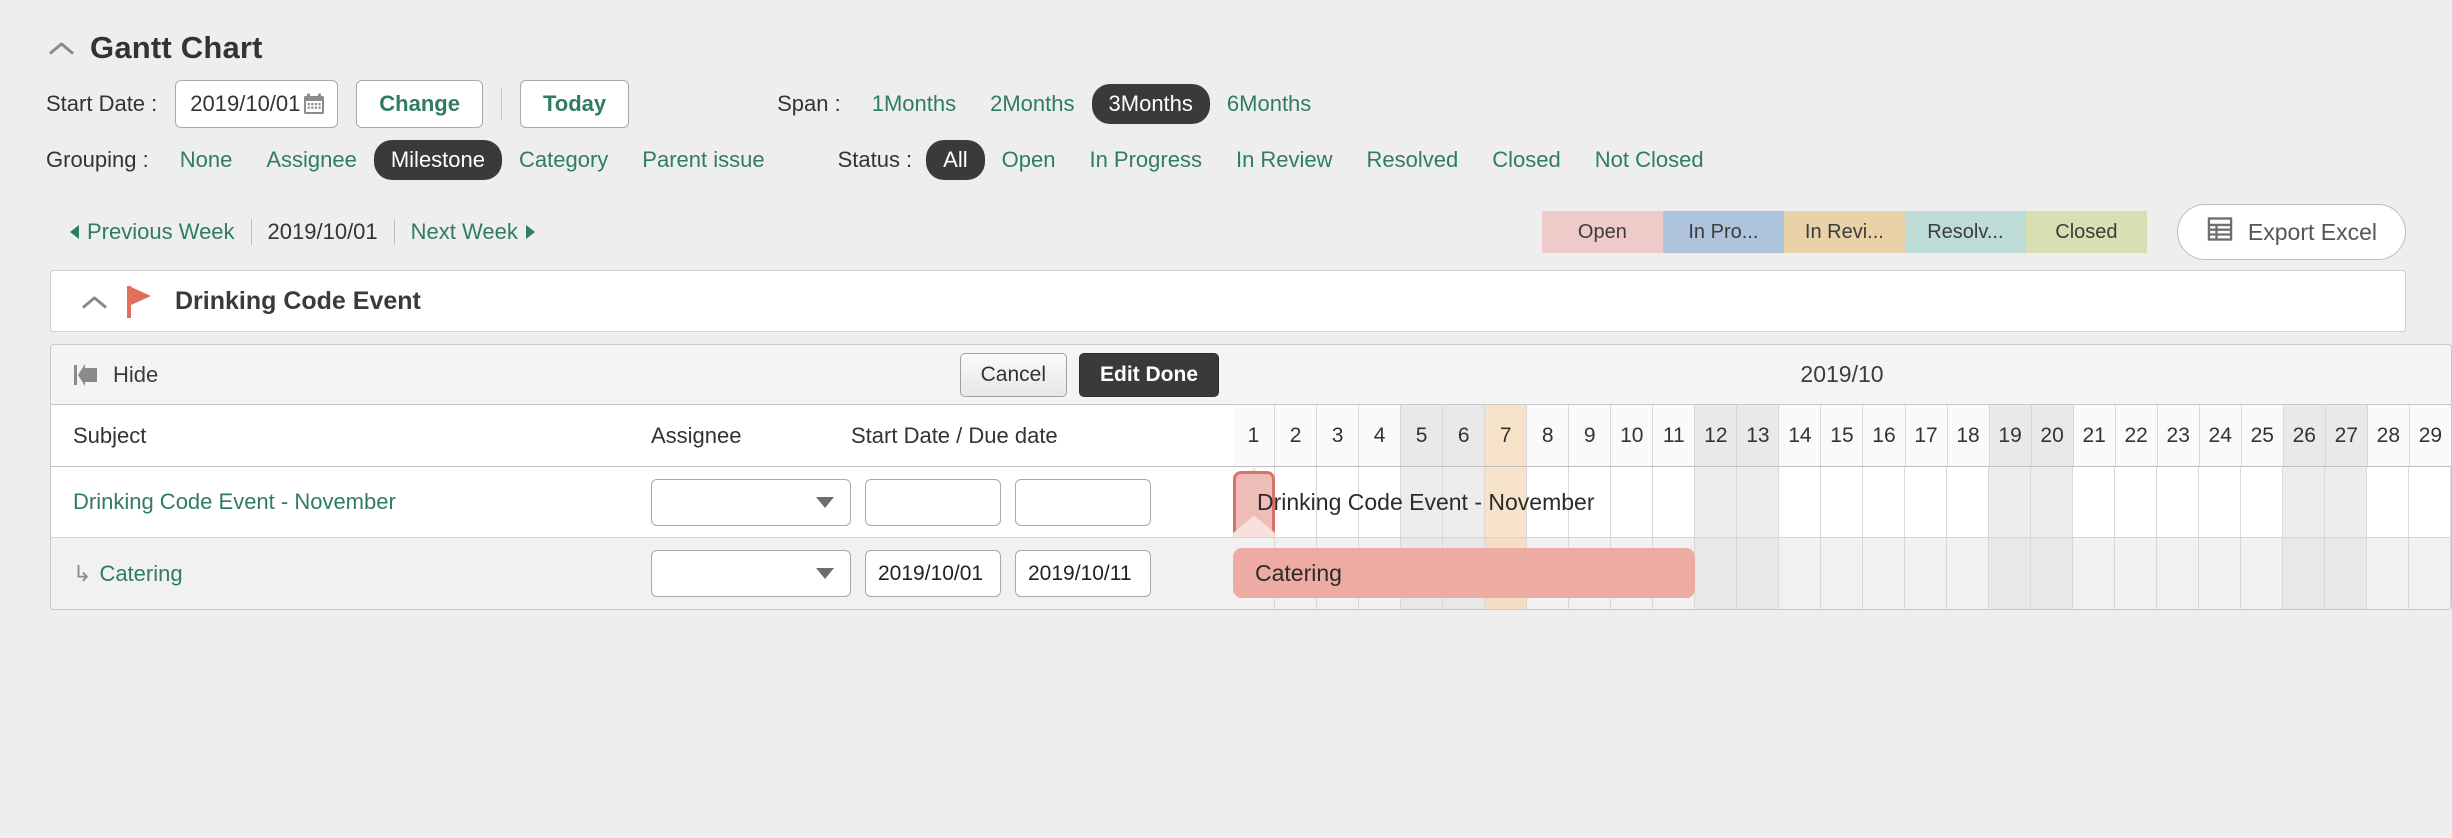 This screenshot has height=838, width=2452. What do you see at coordinates (1228, 301) in the screenshot?
I see `milestone-group-header: Drinking Code Event` at bounding box center [1228, 301].